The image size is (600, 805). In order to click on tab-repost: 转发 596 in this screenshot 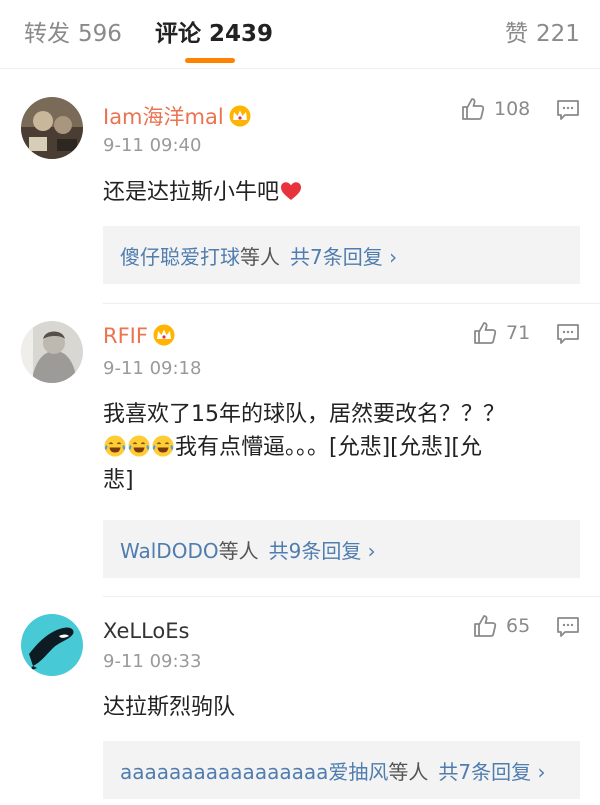, I will do `click(73, 31)`.